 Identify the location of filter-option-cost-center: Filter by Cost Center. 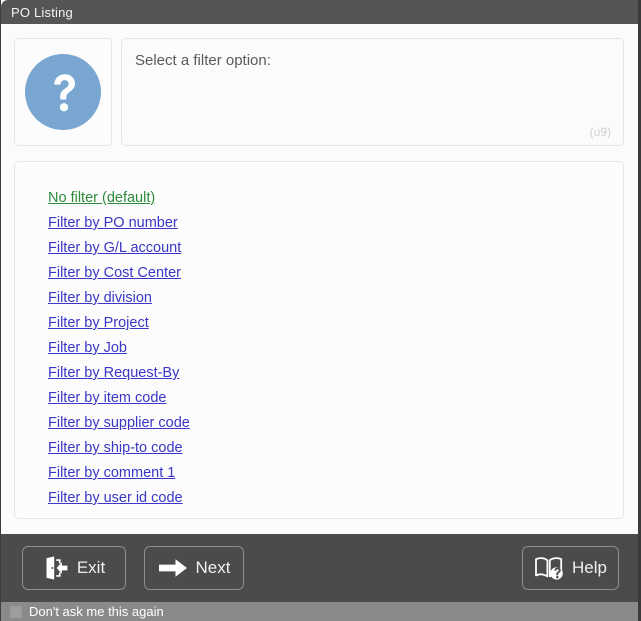
(114, 273).